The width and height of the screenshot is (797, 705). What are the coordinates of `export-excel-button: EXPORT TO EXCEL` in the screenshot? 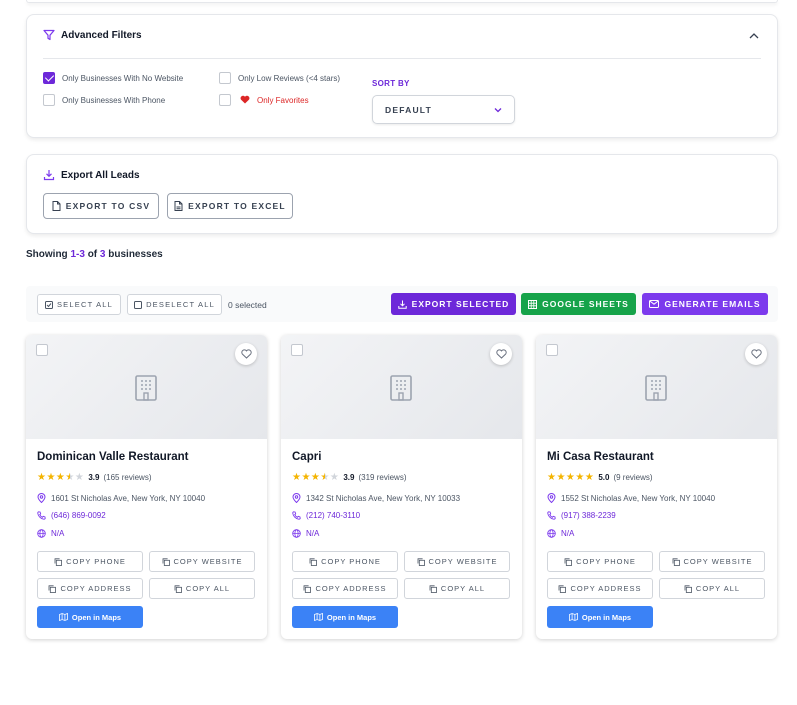 It's located at (230, 206).